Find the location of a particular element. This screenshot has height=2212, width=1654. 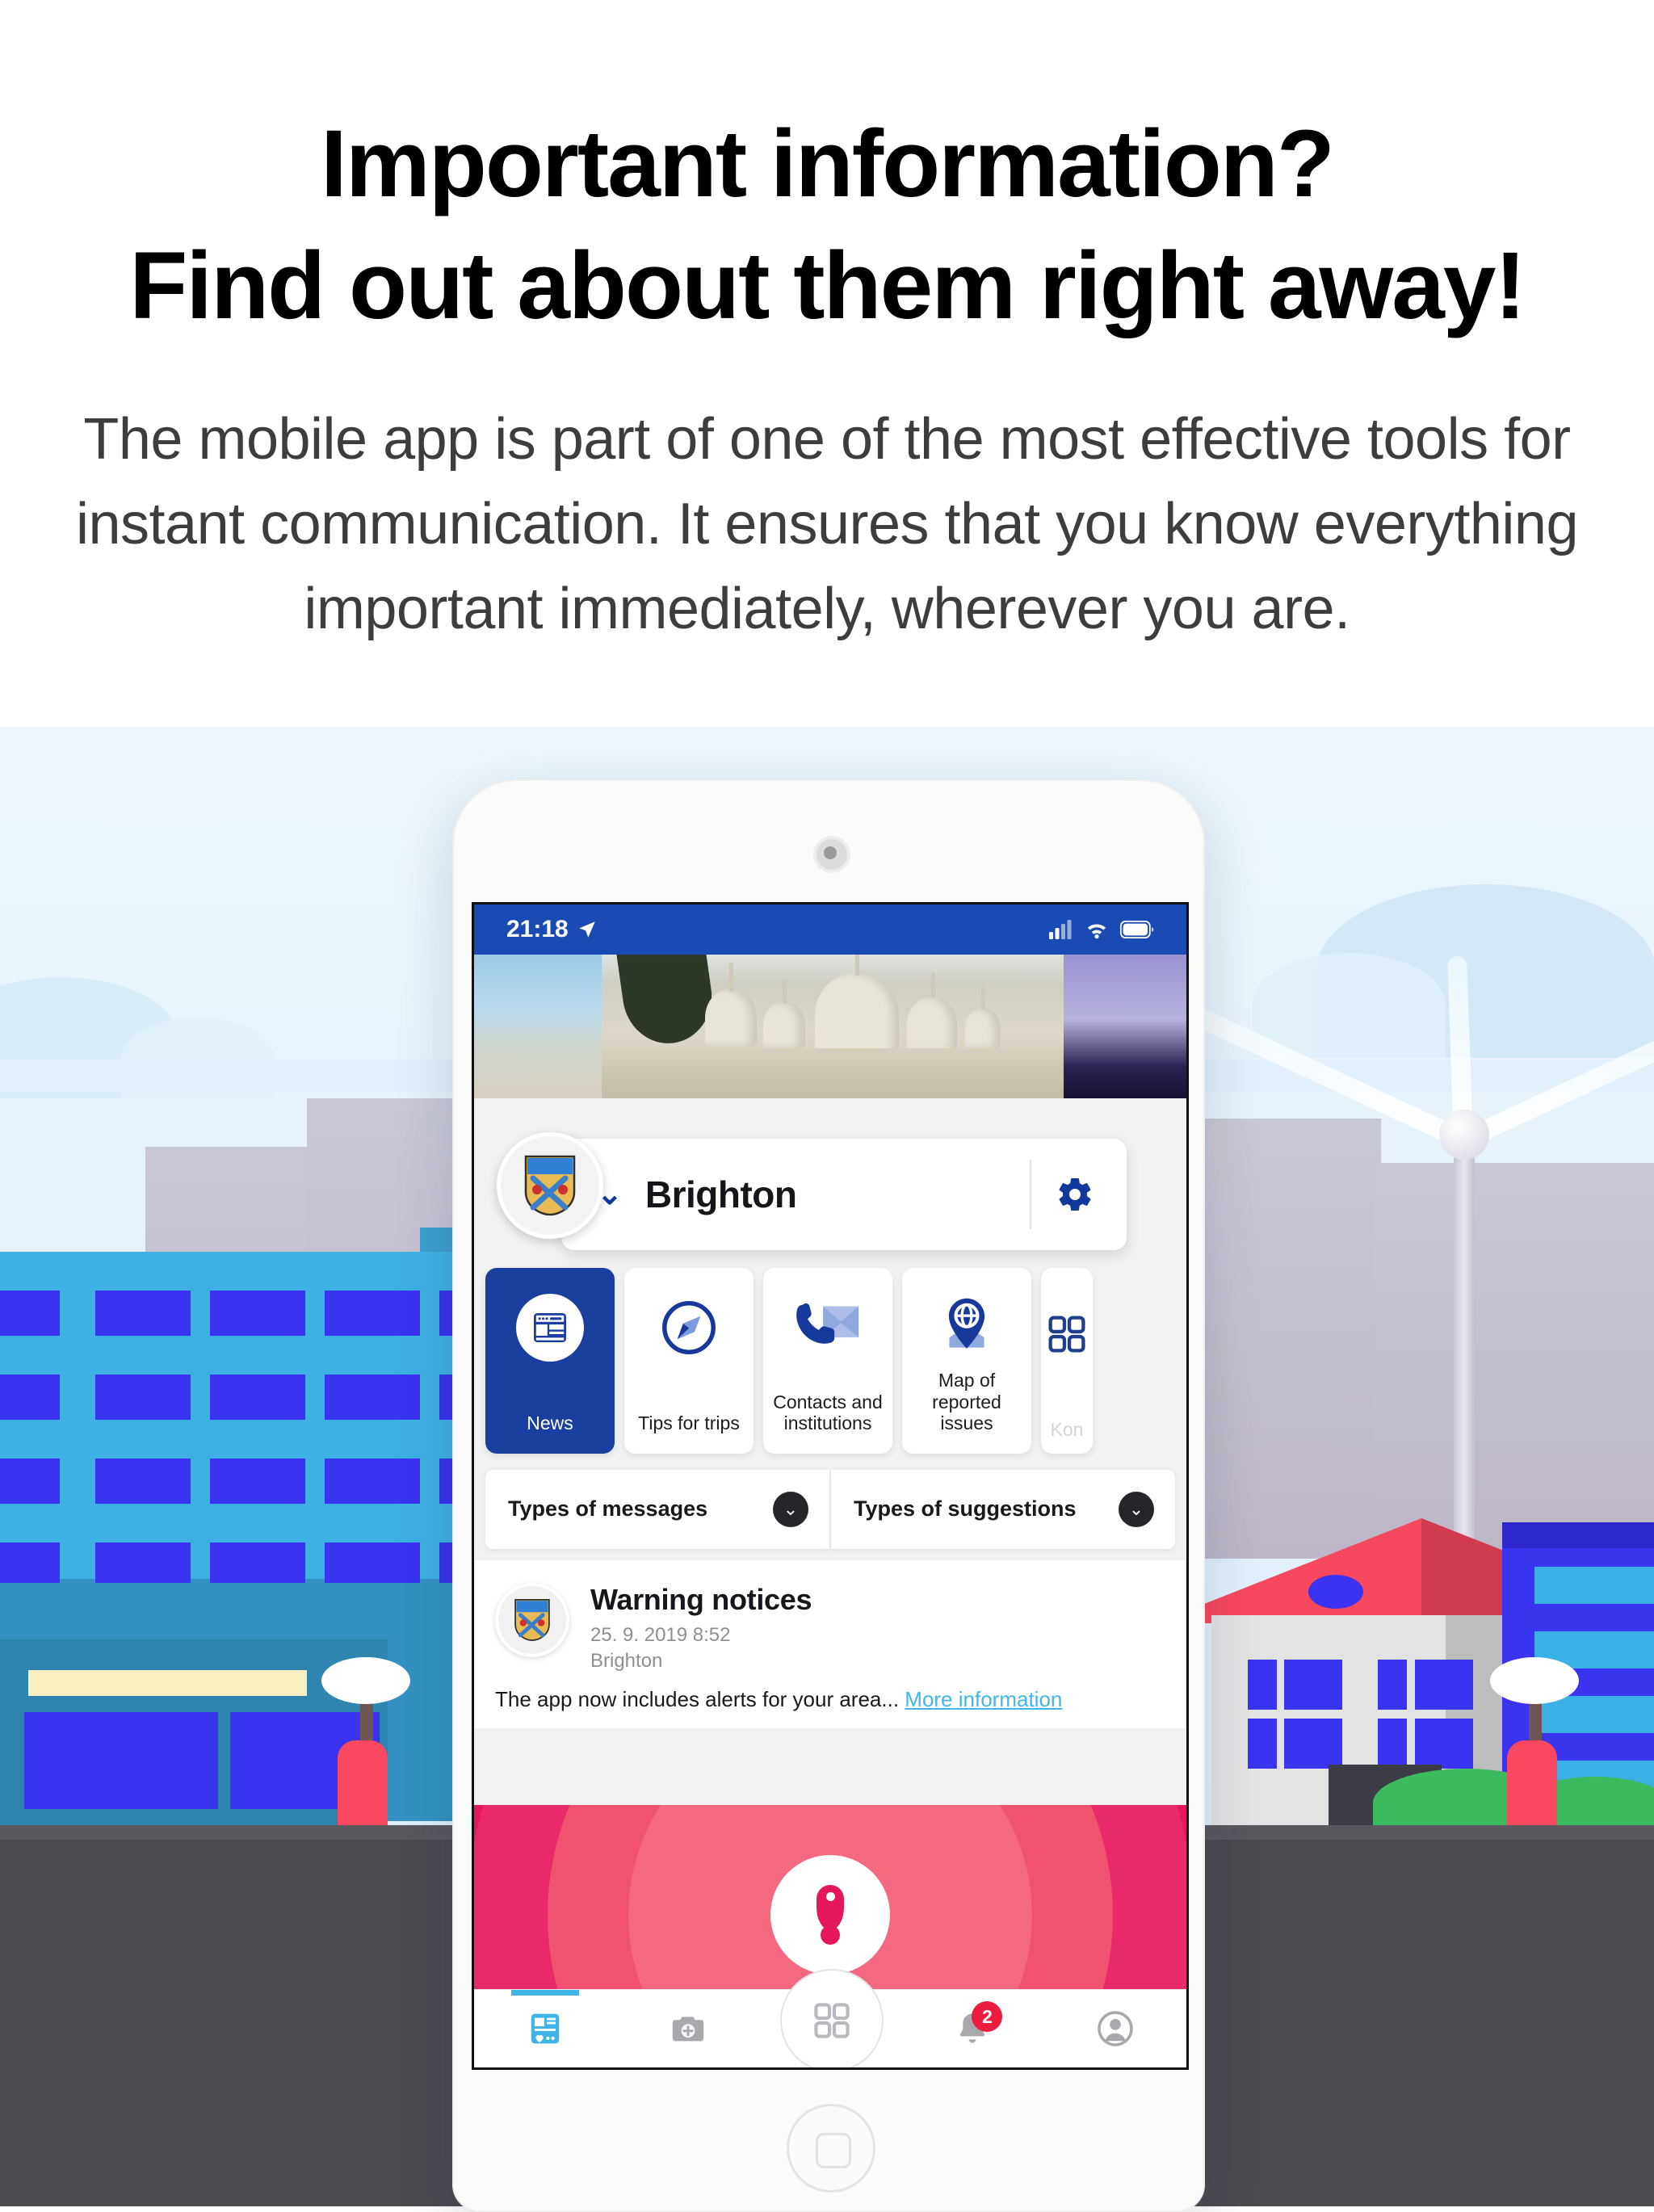

news-page-icon is located at coordinates (550, 1328).